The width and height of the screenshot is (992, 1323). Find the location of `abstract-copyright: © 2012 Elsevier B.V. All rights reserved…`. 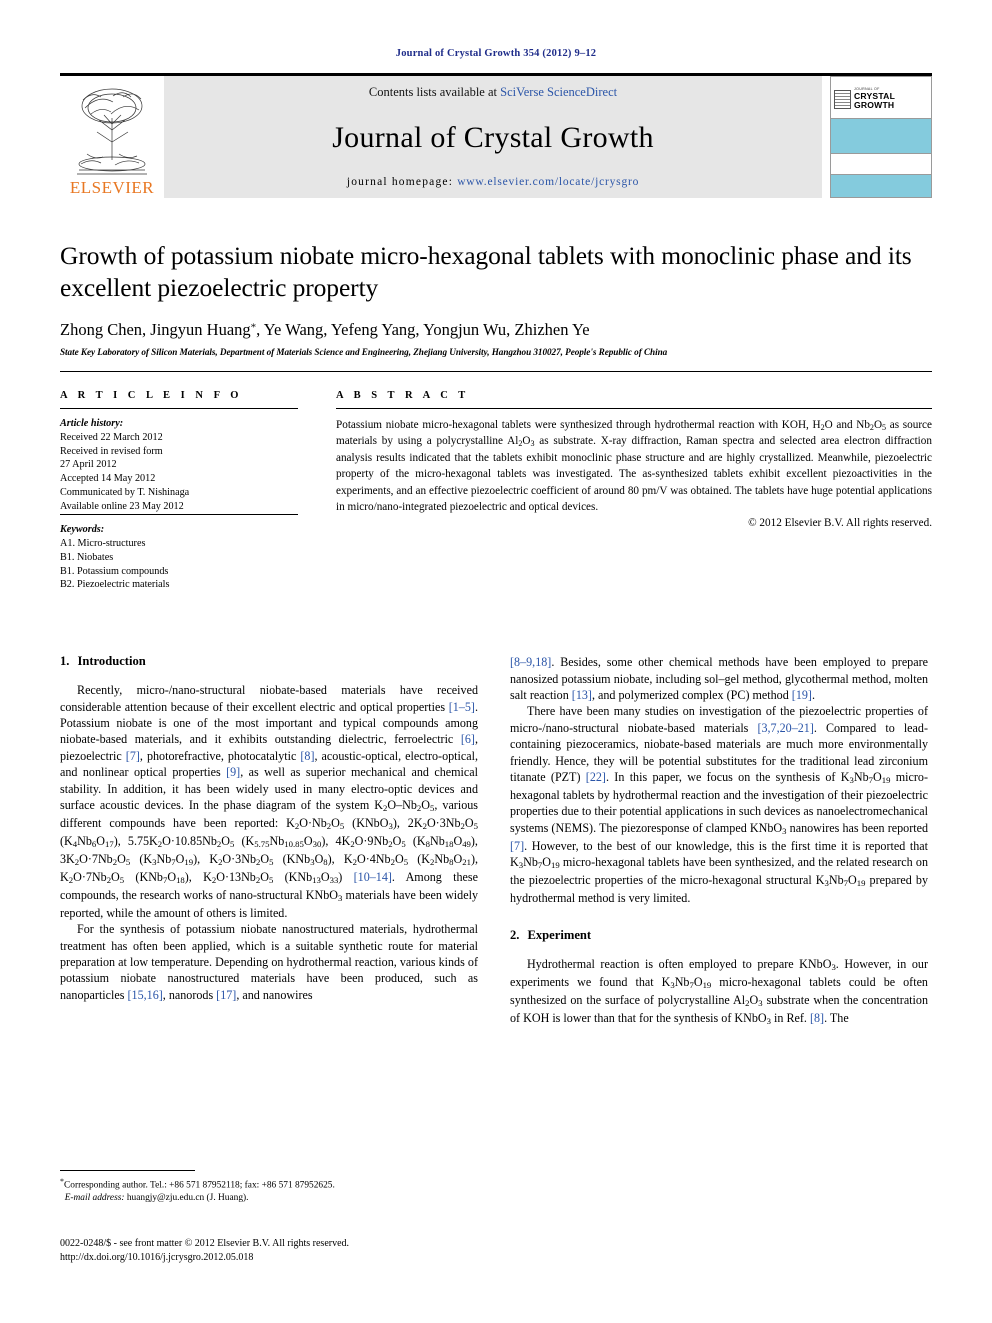

abstract-copyright: © 2012 Elsevier B.V. All rights reserved… is located at coordinates (840, 523).